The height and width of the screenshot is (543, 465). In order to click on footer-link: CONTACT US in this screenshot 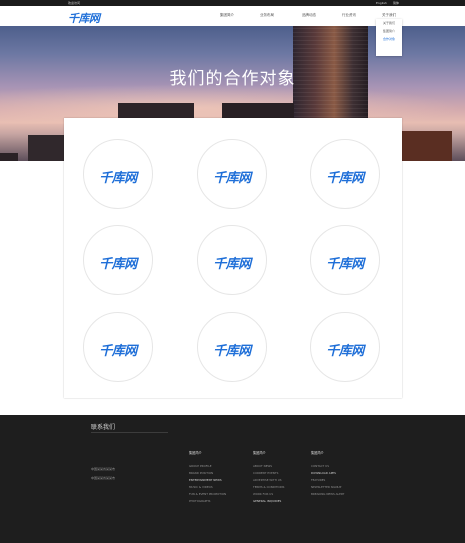, I will do `click(327, 466)`.